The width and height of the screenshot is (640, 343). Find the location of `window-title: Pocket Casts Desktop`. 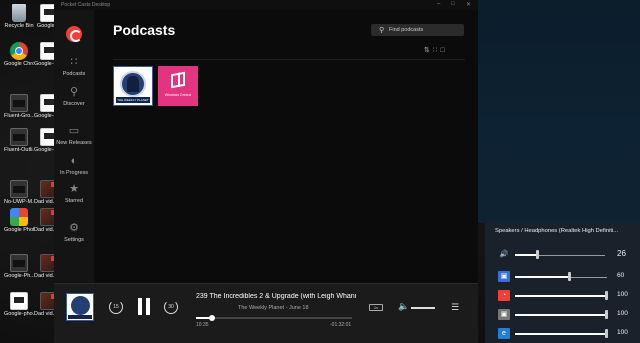

window-title: Pocket Casts Desktop is located at coordinates (86, 5).